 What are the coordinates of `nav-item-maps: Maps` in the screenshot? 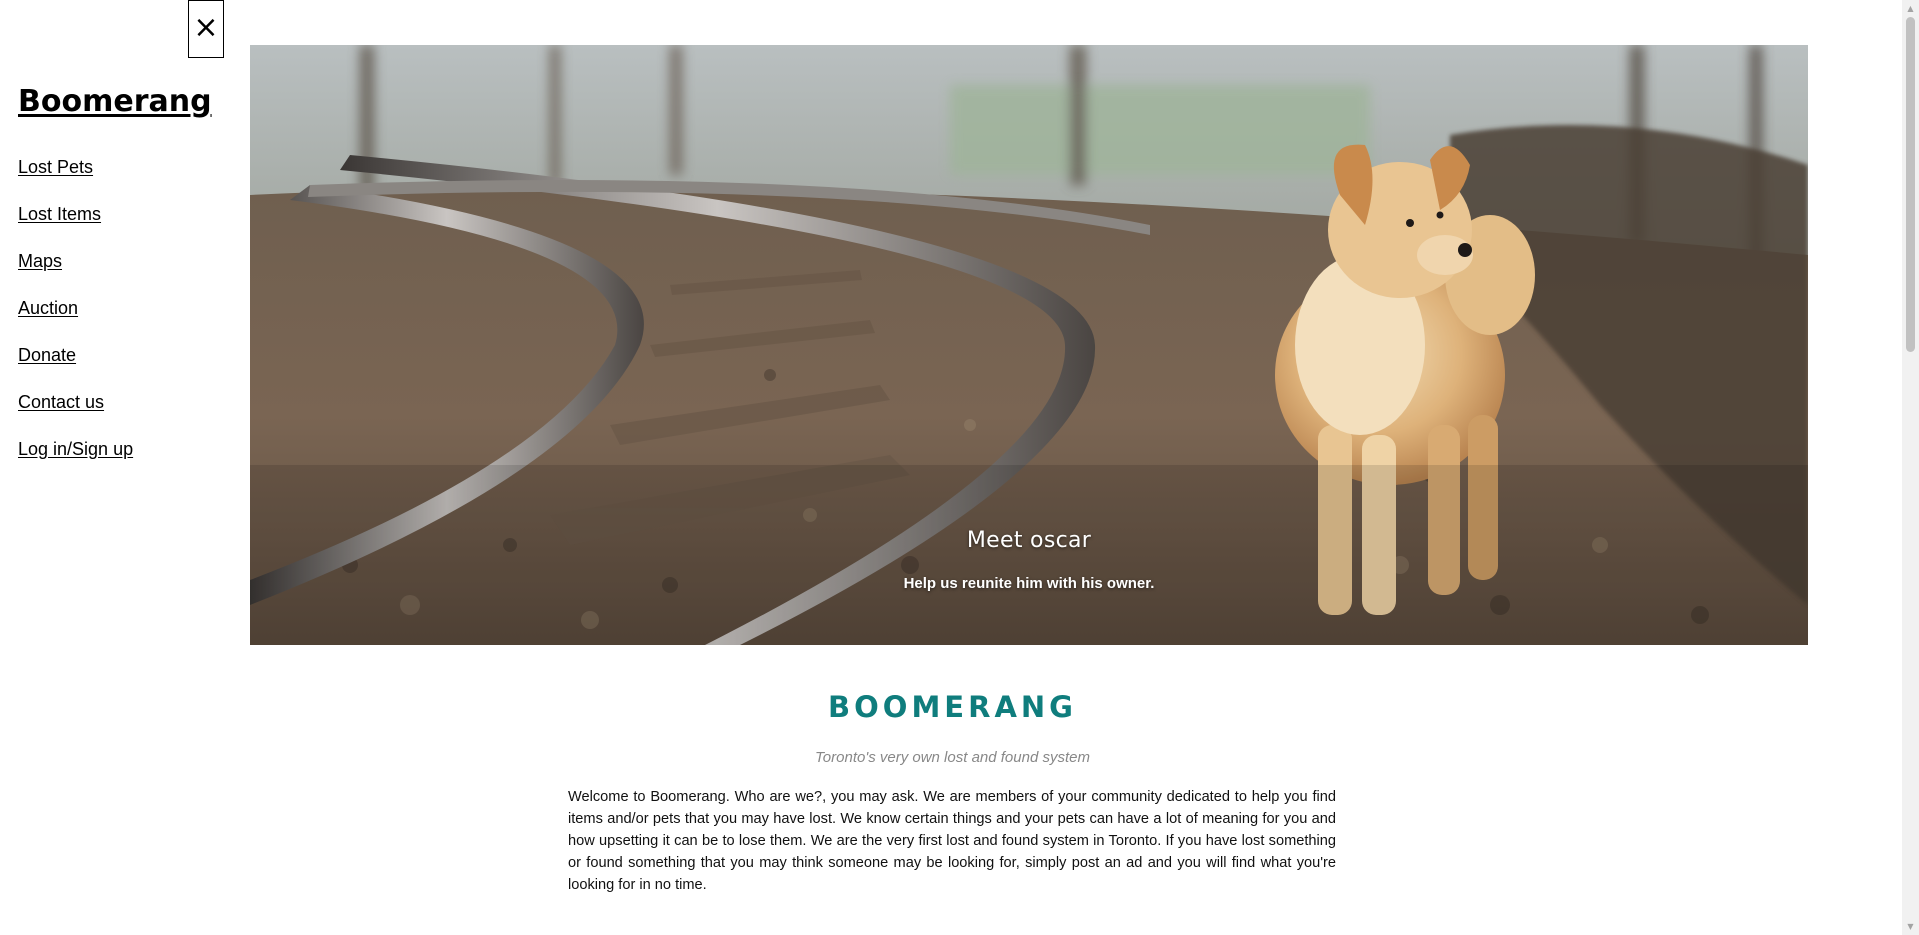 It's located at (40, 261).